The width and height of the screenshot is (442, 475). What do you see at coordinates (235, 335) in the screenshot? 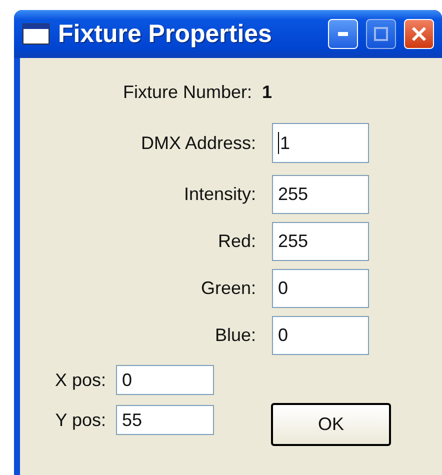
I see `field-label: Blue:` at bounding box center [235, 335].